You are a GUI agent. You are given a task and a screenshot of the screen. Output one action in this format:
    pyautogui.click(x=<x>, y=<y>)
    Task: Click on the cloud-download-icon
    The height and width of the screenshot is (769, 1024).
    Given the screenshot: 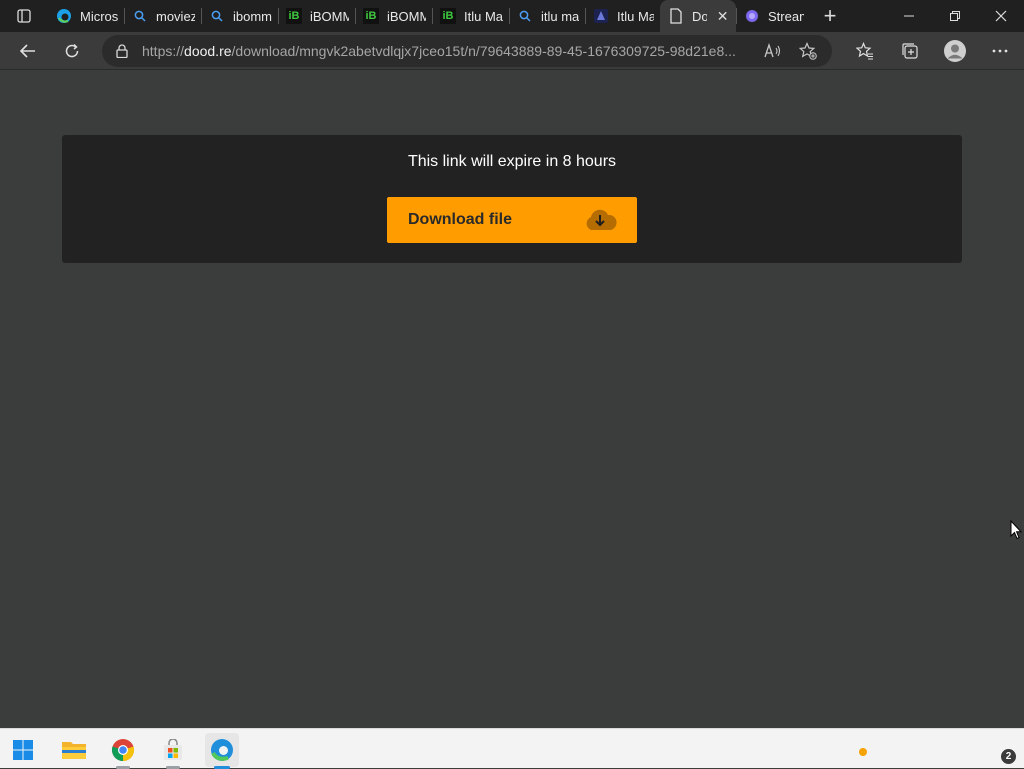 What is the action you would take?
    pyautogui.click(x=600, y=222)
    